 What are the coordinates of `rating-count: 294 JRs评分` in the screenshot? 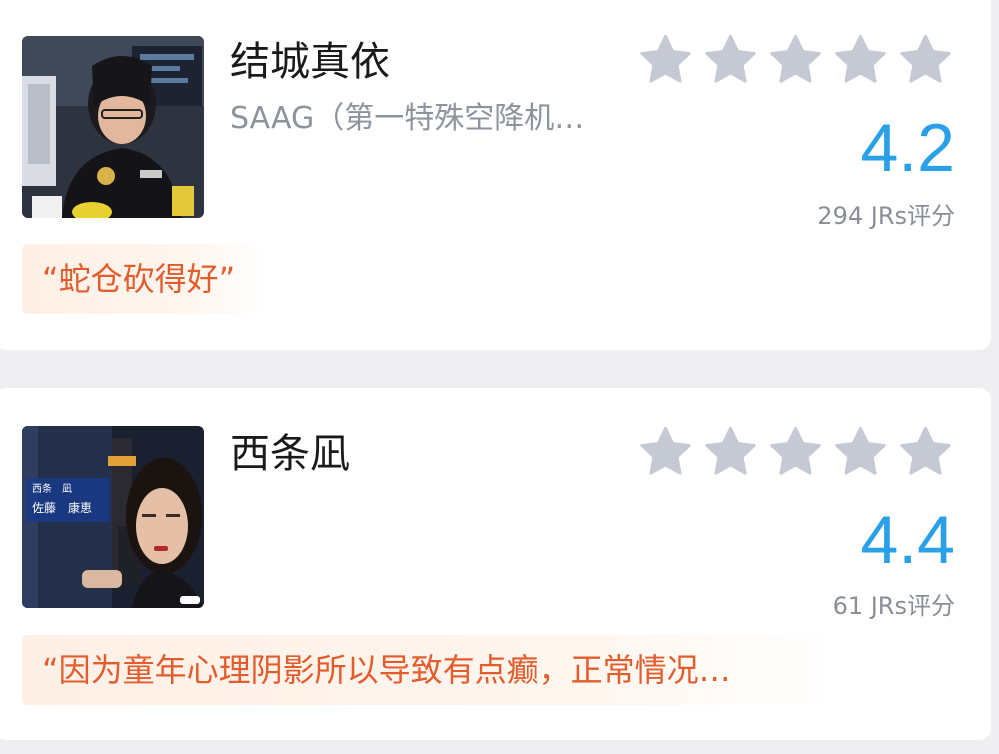 It's located at (886, 216).